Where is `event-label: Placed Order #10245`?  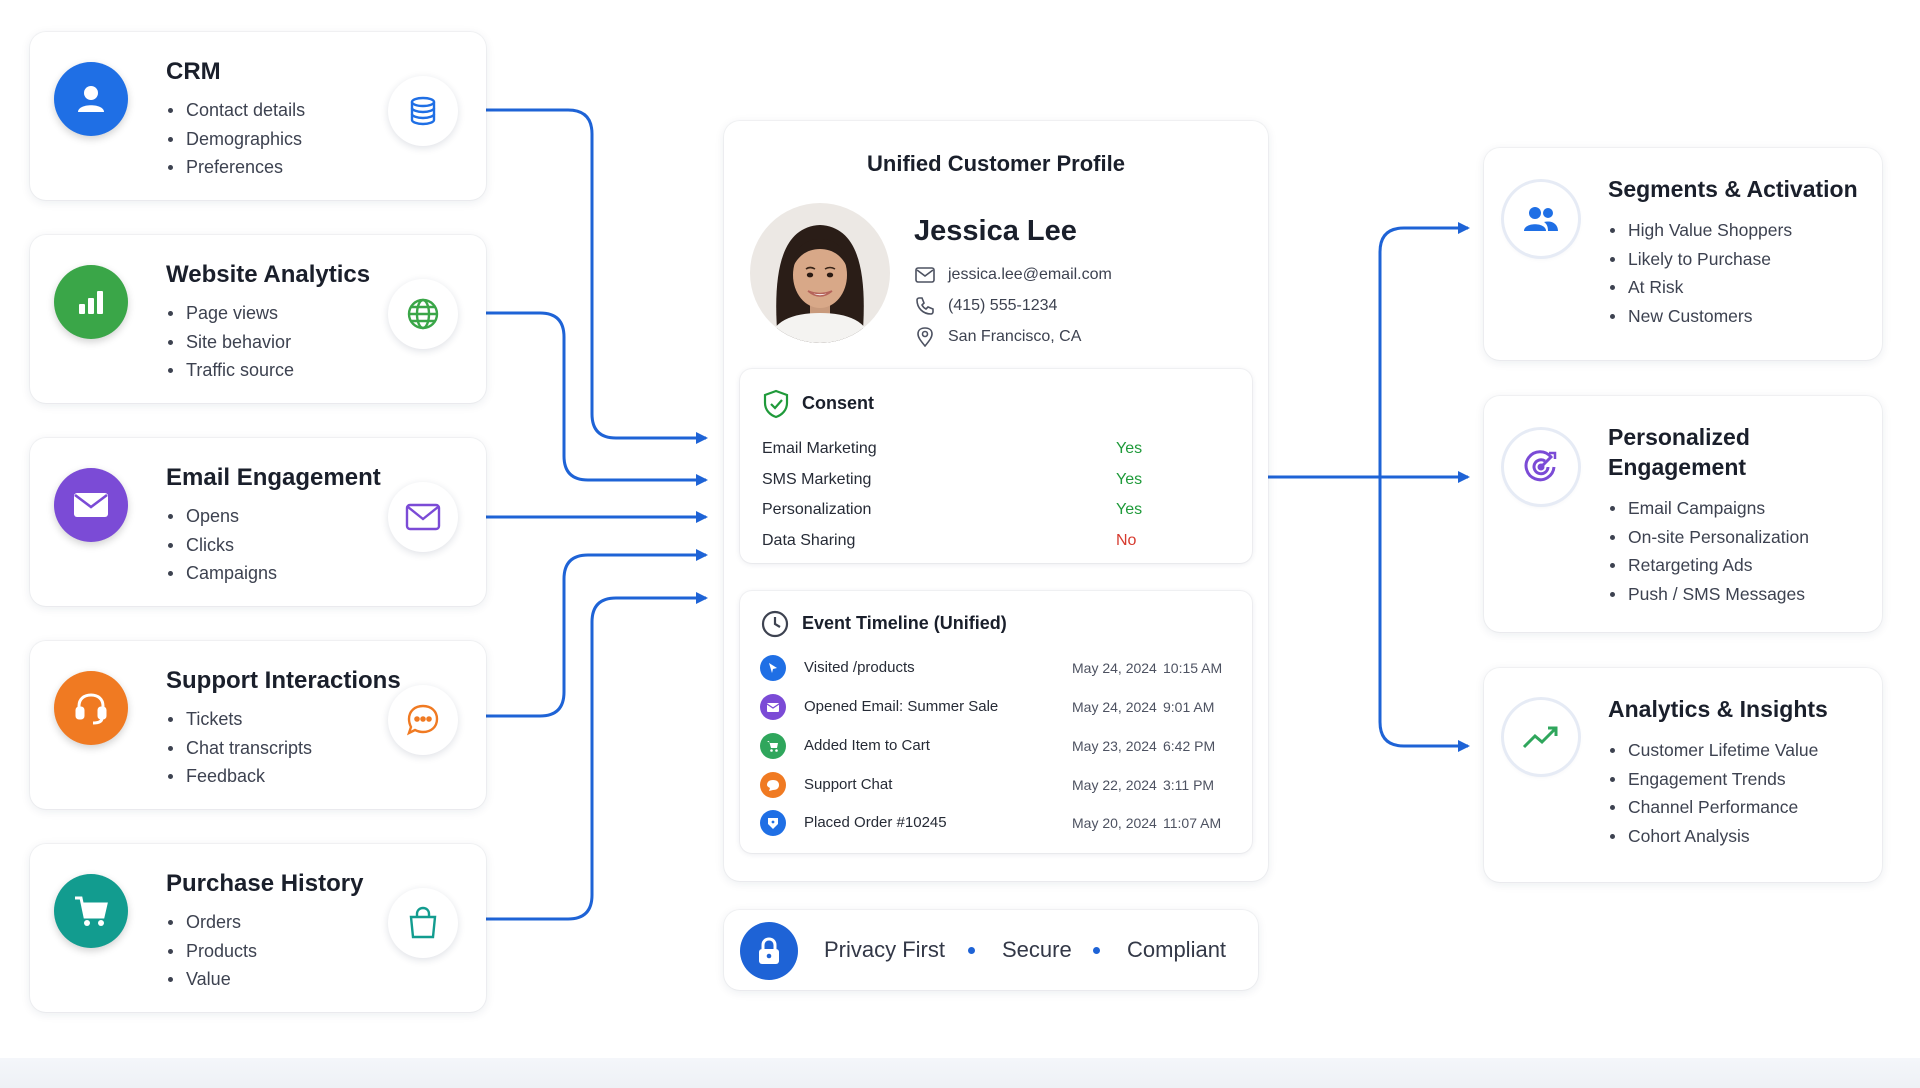 event-label: Placed Order #10245 is located at coordinates (875, 822).